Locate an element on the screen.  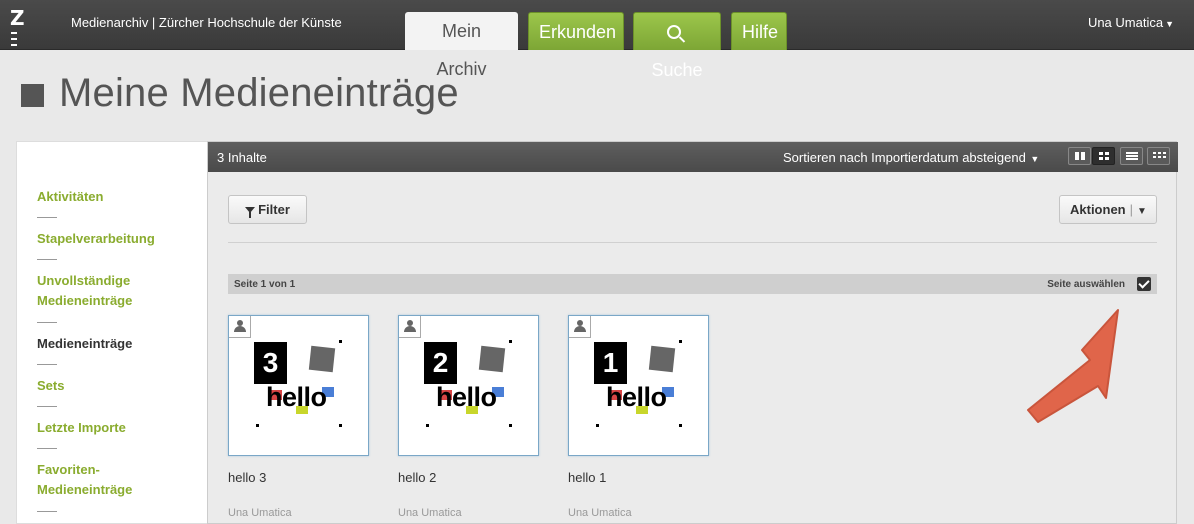
media-thumbnail: 2 hello is located at coordinates (468, 385).